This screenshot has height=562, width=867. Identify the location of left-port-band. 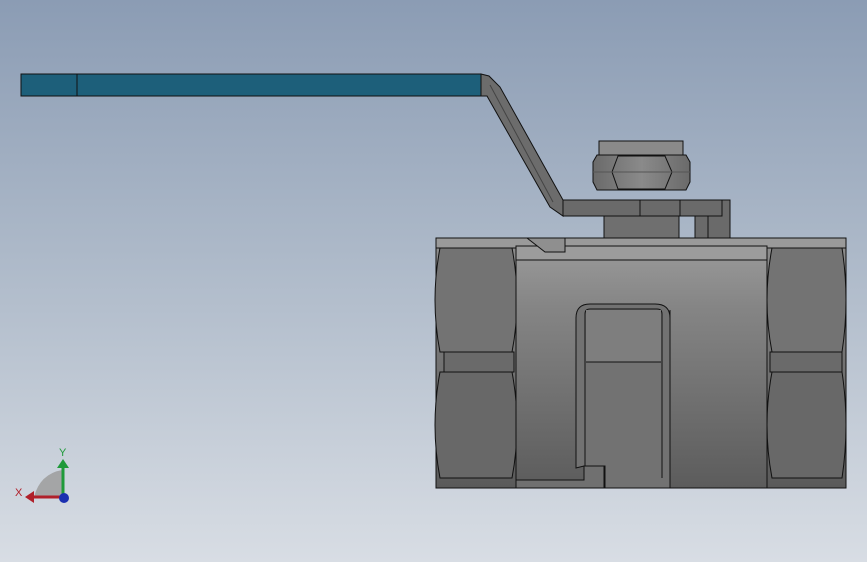
(479, 362).